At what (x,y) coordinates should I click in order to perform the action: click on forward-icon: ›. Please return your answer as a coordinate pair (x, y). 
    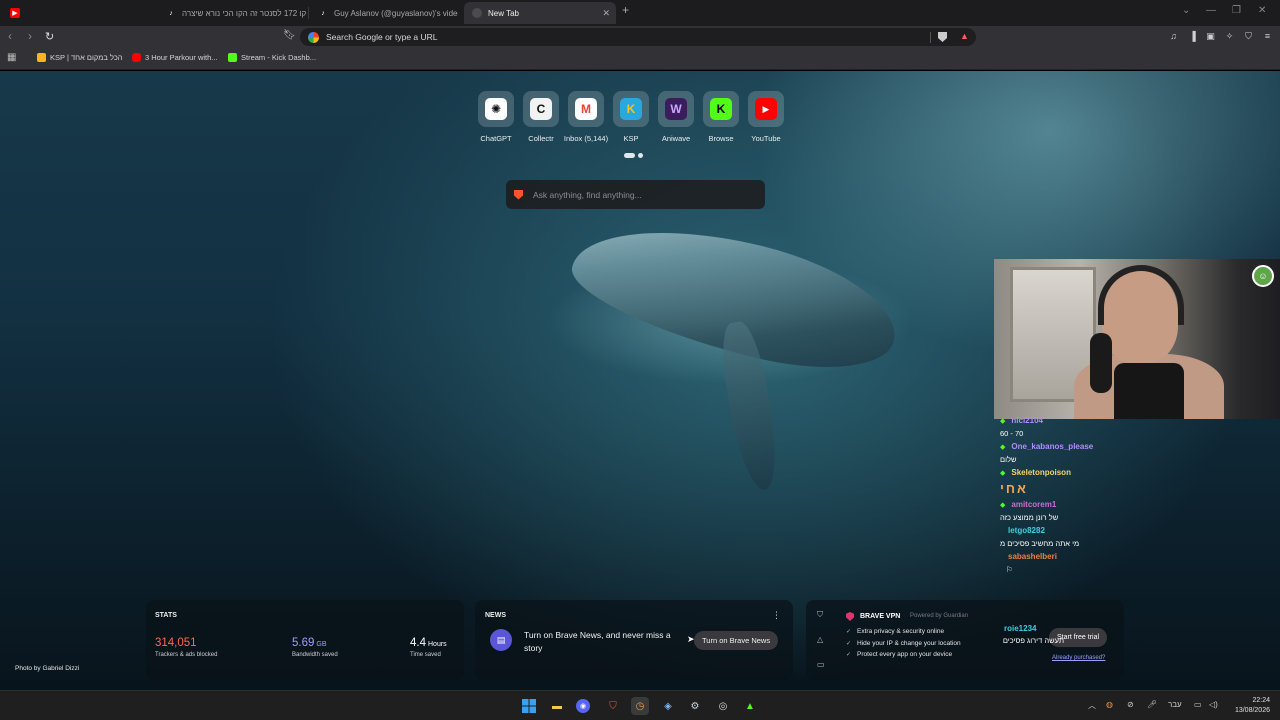
    Looking at the image, I should click on (30, 36).